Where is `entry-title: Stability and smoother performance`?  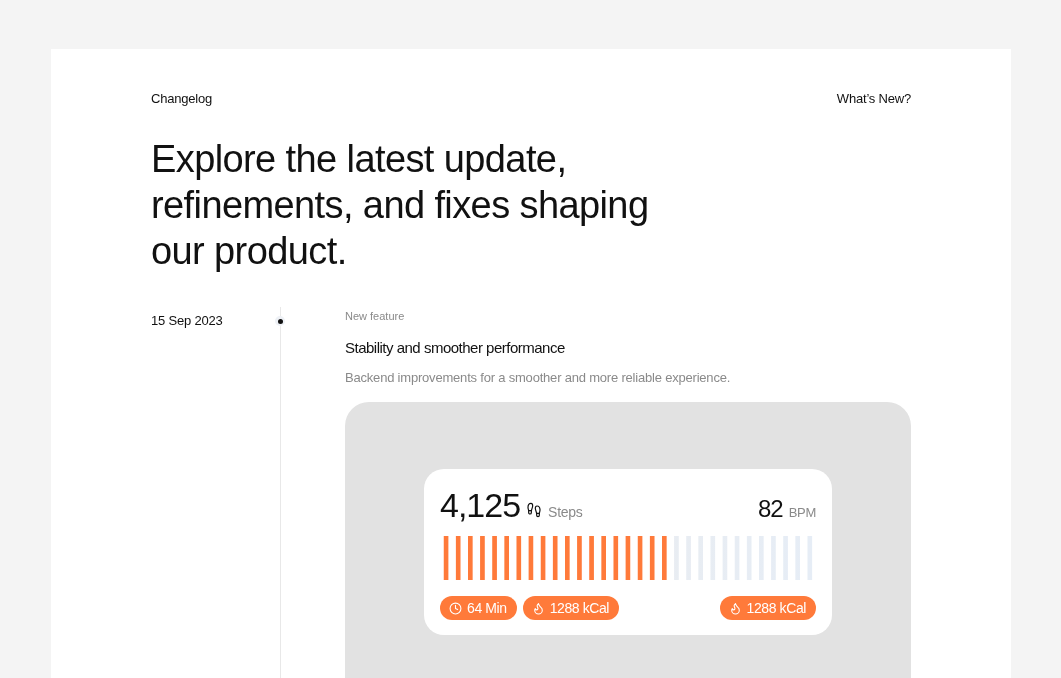
entry-title: Stability and smoother performance is located at coordinates (455, 347).